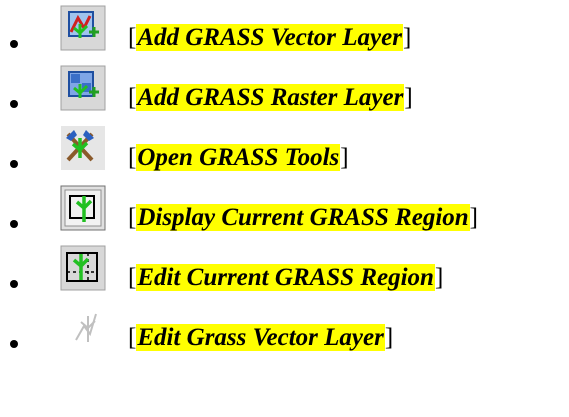 The width and height of the screenshot is (569, 417). I want to click on item-text: [Edit Grass Vector Layer], so click(260, 338).